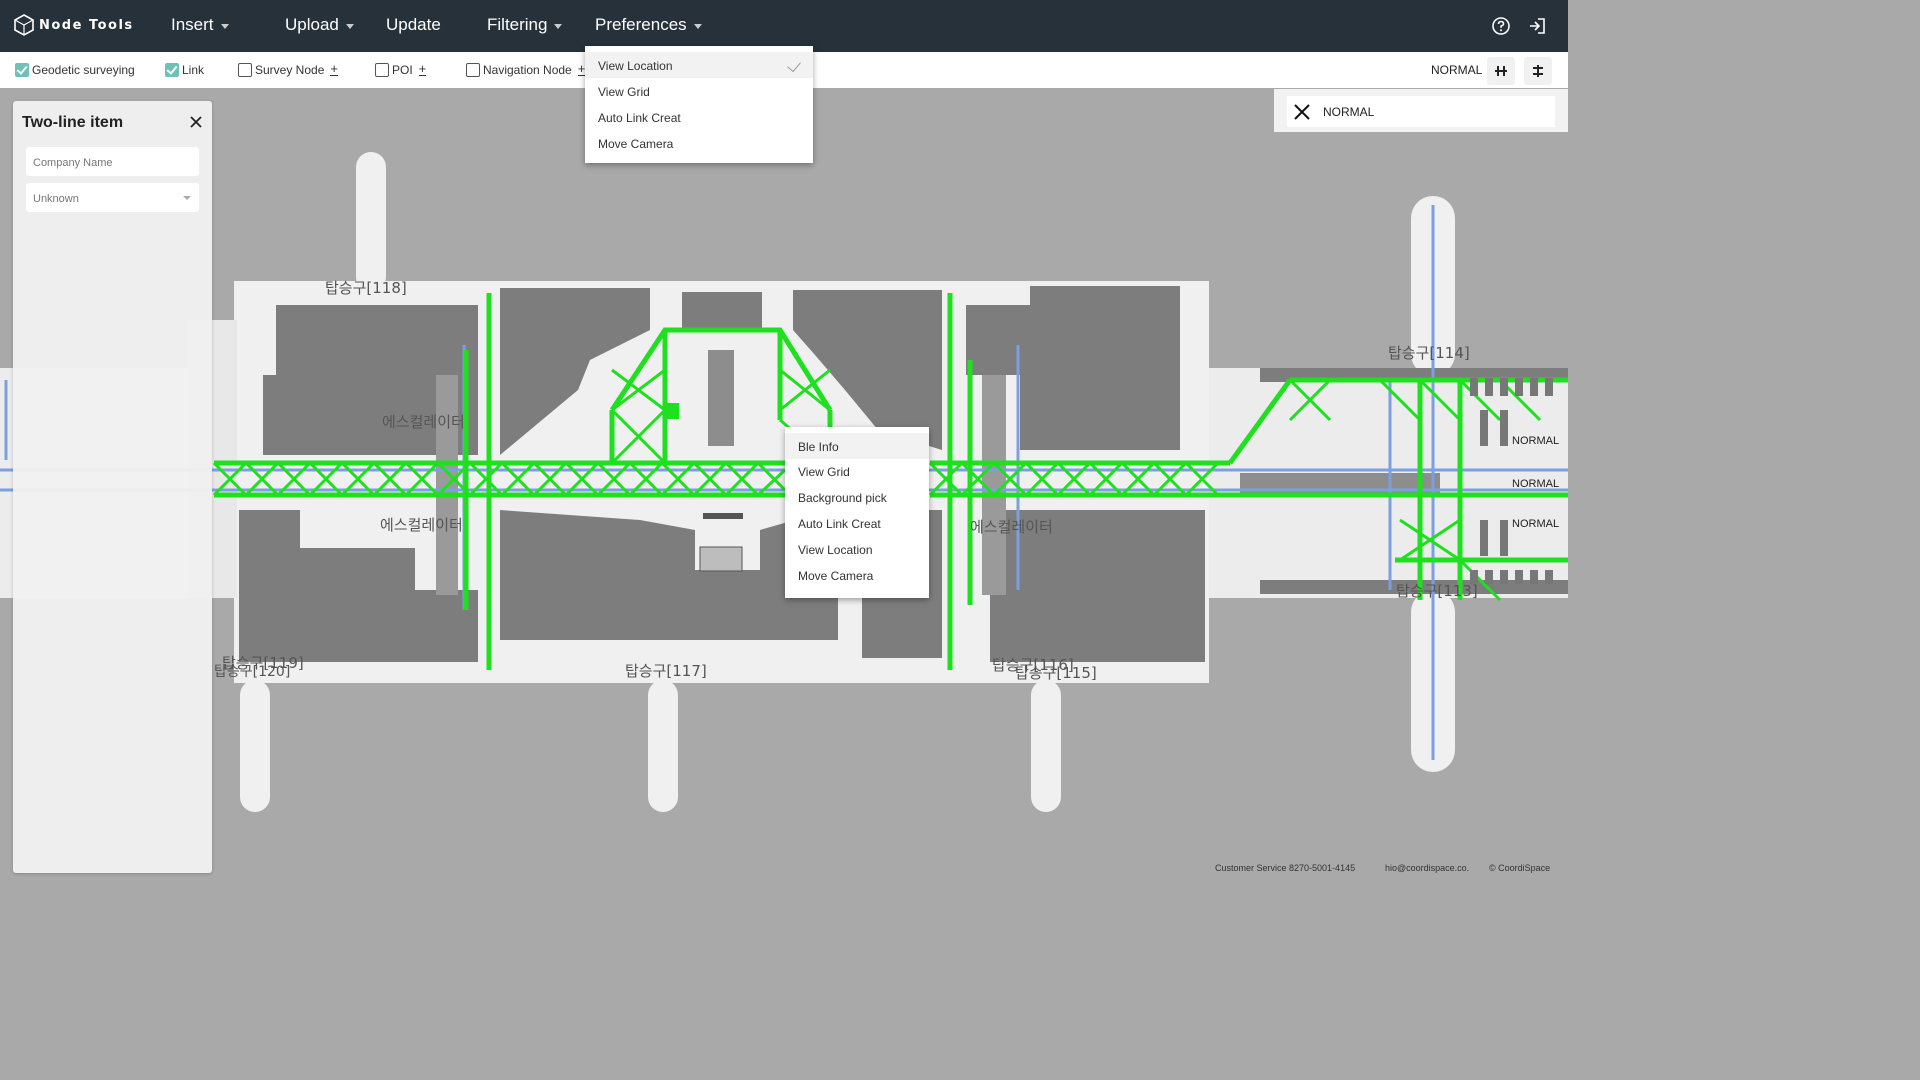 Image resolution: width=1920 pixels, height=1080 pixels. I want to click on gate-label-115: 탑승구[115], so click(1056, 673).